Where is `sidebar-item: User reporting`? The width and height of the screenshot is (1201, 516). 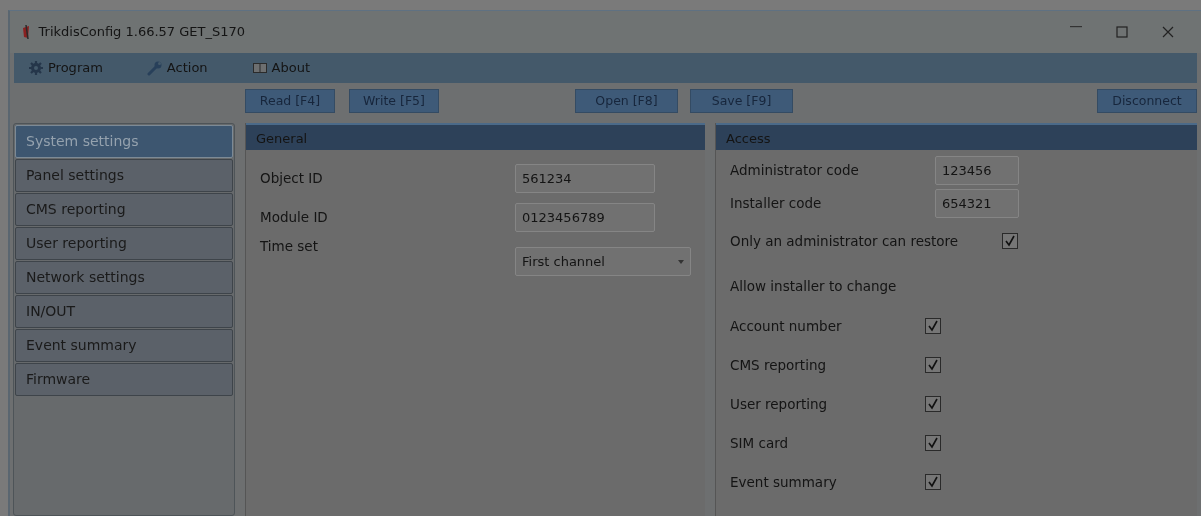 sidebar-item: User reporting is located at coordinates (124, 243).